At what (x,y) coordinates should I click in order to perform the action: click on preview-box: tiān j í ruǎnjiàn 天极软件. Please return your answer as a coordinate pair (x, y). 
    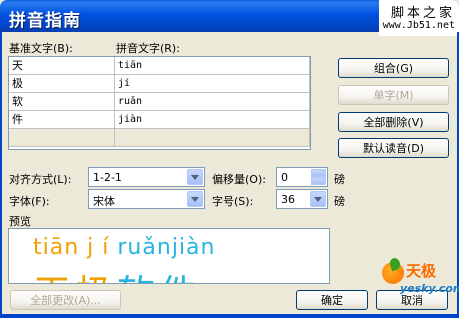
    Looking at the image, I should click on (169, 256).